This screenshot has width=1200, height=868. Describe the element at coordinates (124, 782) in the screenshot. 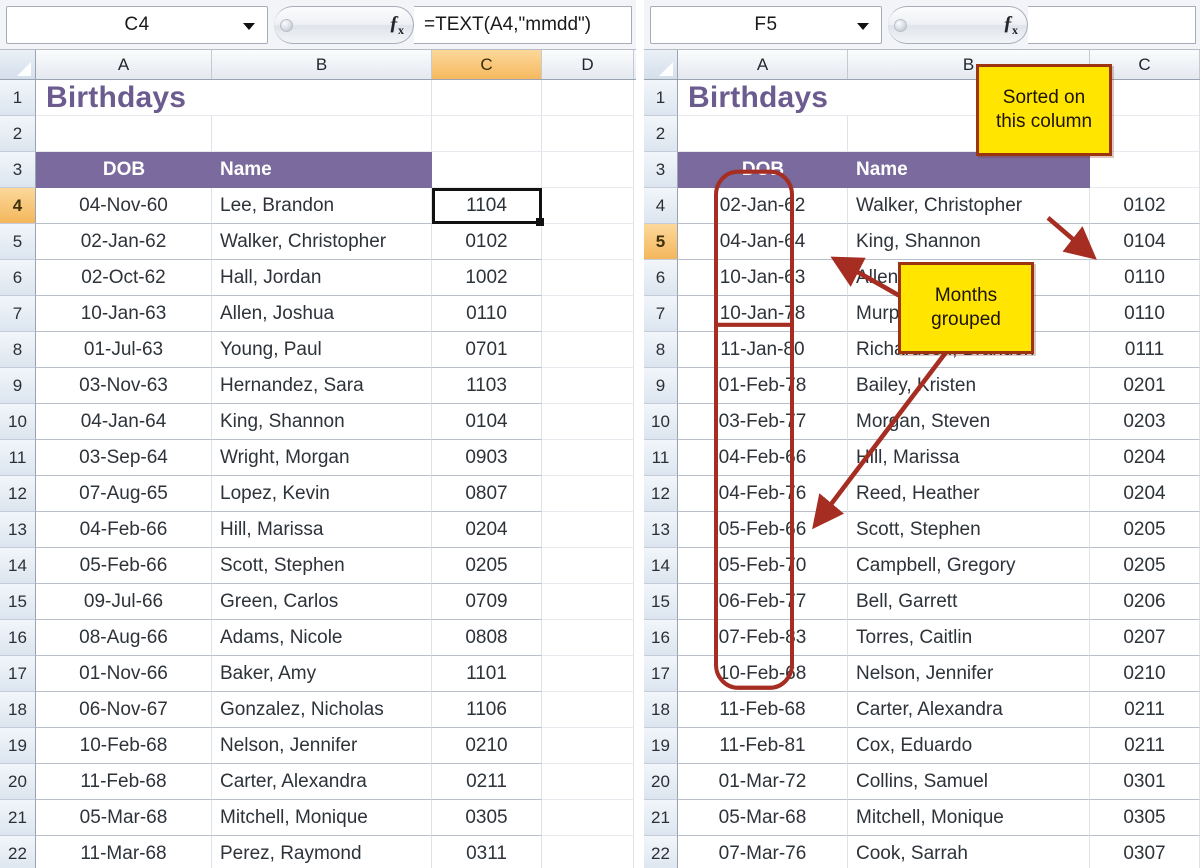

I see `cell-dob-20: 11-Feb-68` at that location.